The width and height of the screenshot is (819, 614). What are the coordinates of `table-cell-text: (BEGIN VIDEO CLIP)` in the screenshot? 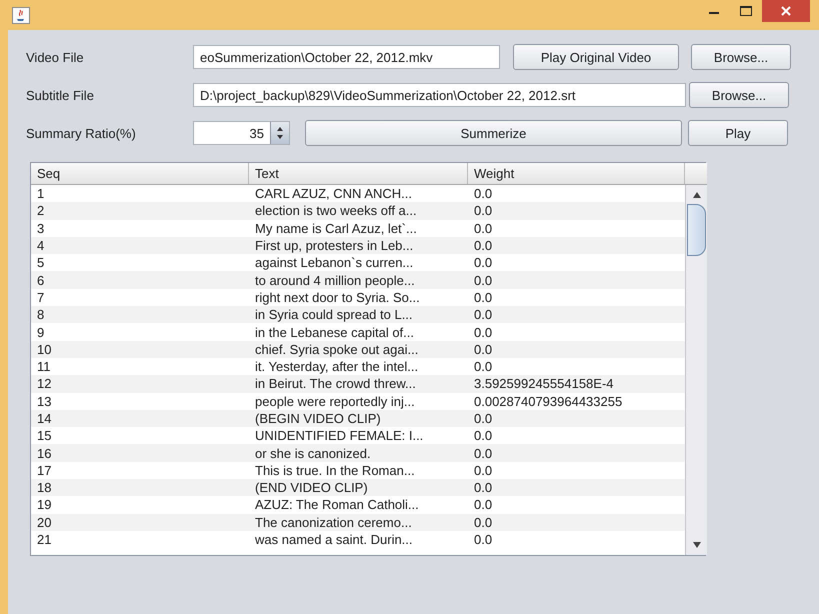 It's located at (318, 418).